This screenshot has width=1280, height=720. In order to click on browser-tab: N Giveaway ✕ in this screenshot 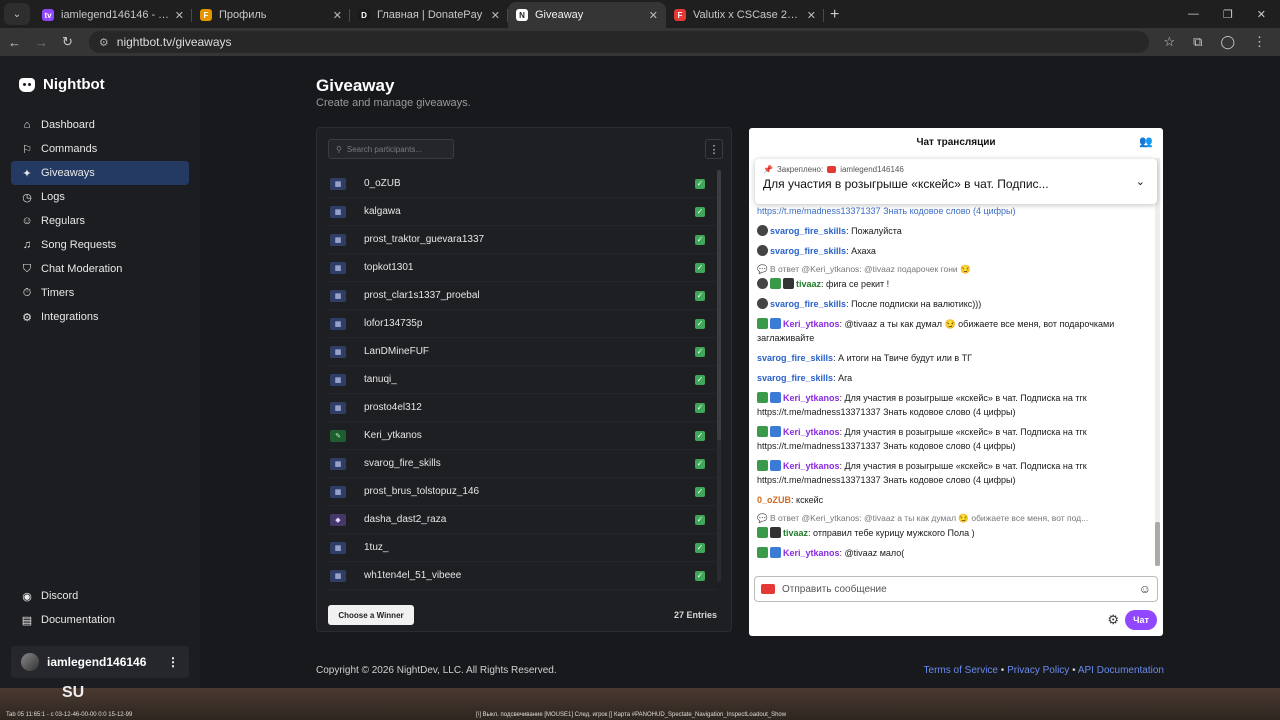, I will do `click(587, 15)`.